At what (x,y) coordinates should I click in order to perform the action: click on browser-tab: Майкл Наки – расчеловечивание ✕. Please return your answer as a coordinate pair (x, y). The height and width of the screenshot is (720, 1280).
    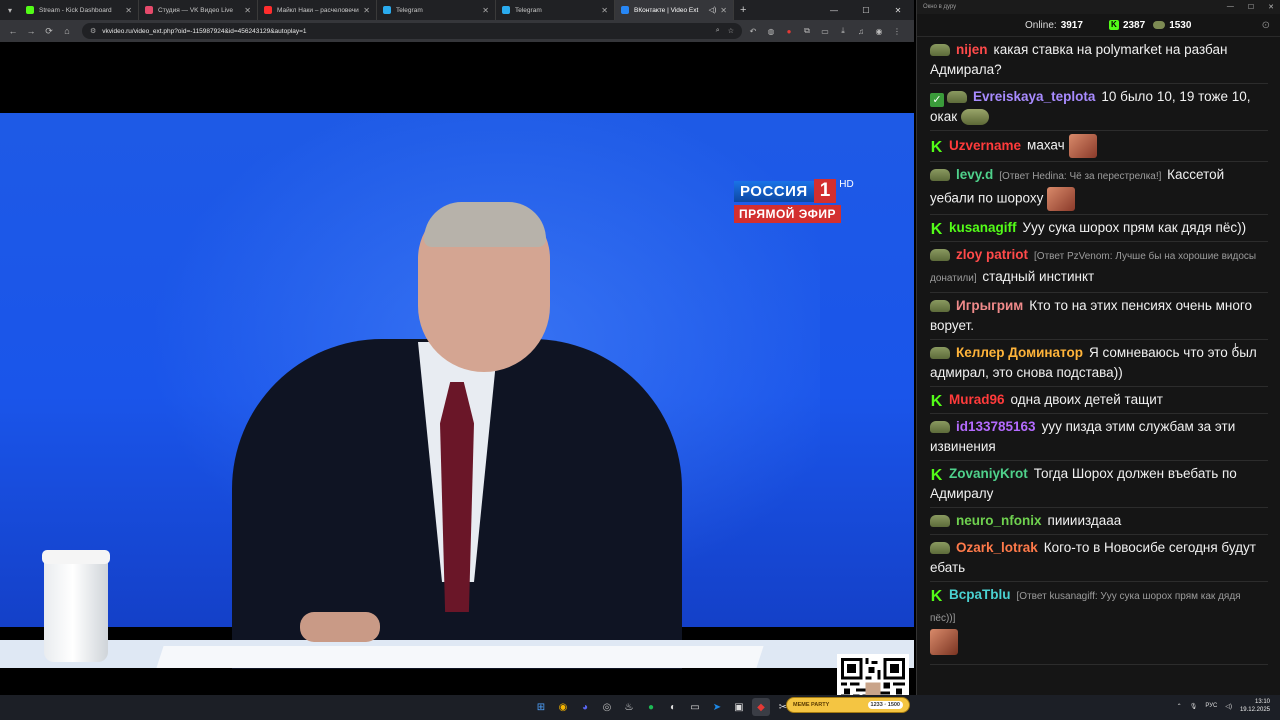
    Looking at the image, I should click on (317, 10).